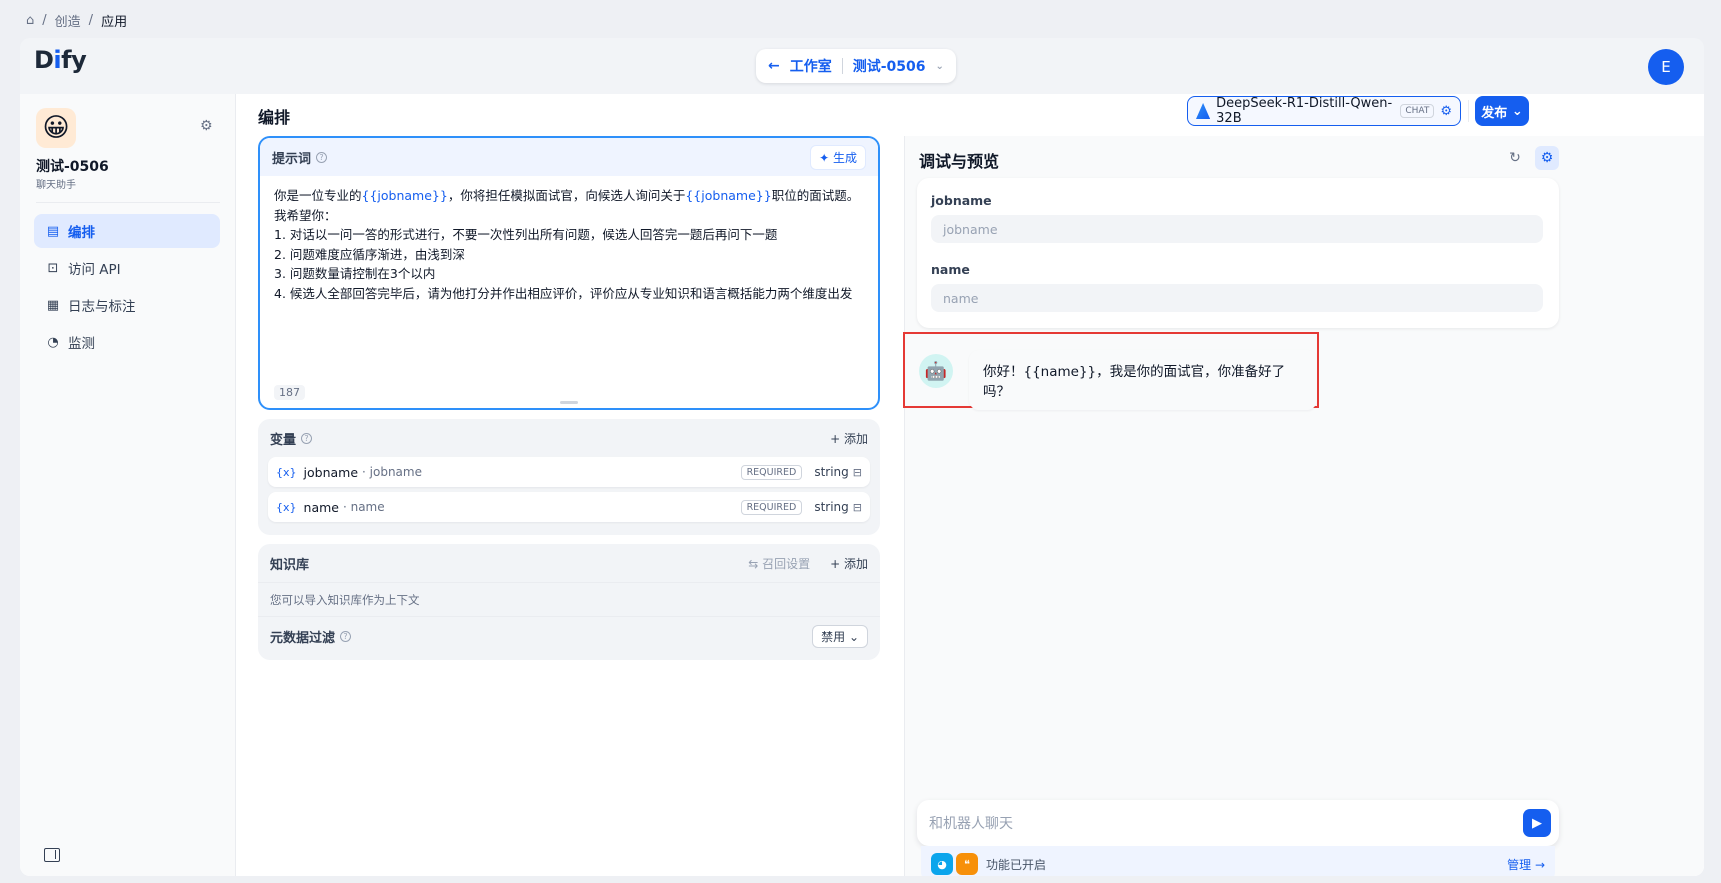  What do you see at coordinates (569, 402) in the screenshot?
I see `resize-handle` at bounding box center [569, 402].